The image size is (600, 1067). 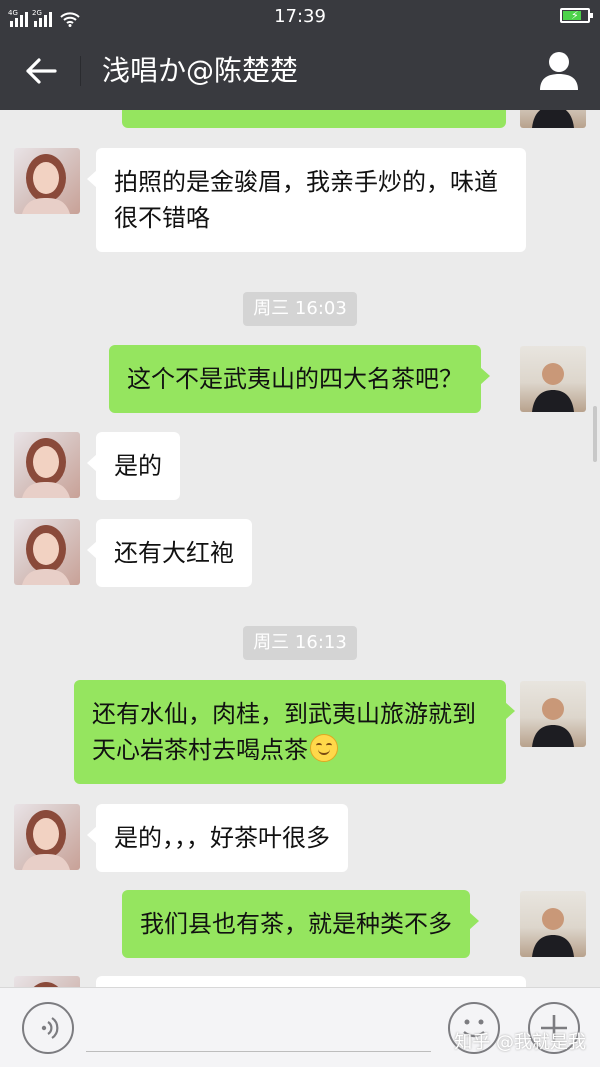 What do you see at coordinates (306, 200) in the screenshot?
I see `message-bubble-incoming: 拍照的是金骏眉，我亲手炒的，味道很不错咯` at bounding box center [306, 200].